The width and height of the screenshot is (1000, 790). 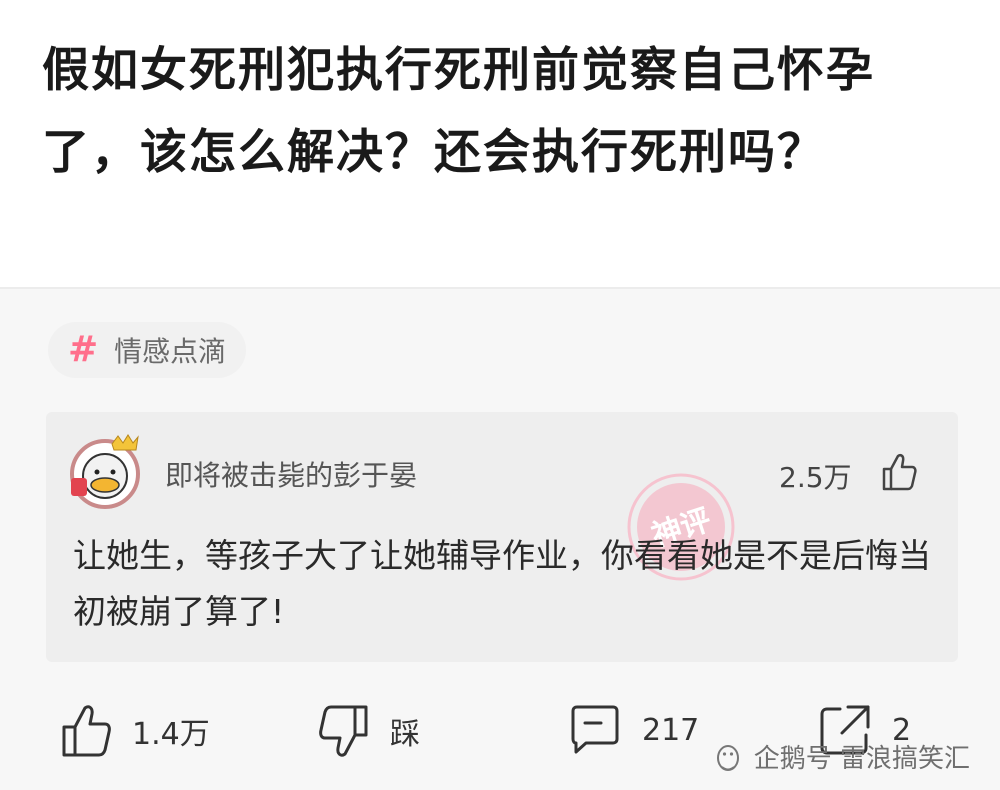 What do you see at coordinates (633, 730) in the screenshot?
I see `comment-button: 217` at bounding box center [633, 730].